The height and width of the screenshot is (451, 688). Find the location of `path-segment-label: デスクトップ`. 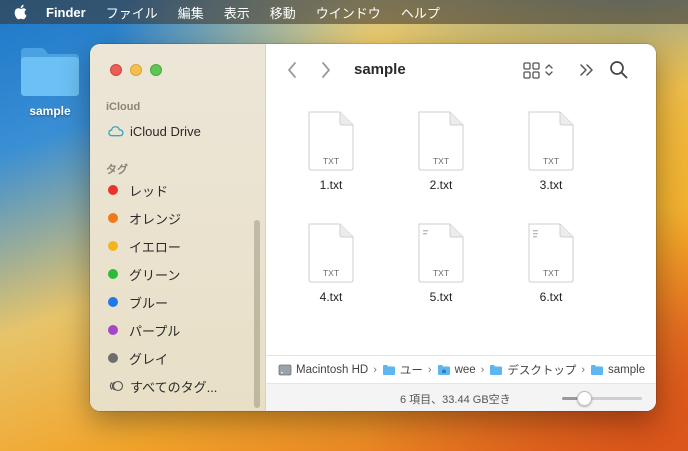

path-segment-label: デスクトップ is located at coordinates (542, 370).